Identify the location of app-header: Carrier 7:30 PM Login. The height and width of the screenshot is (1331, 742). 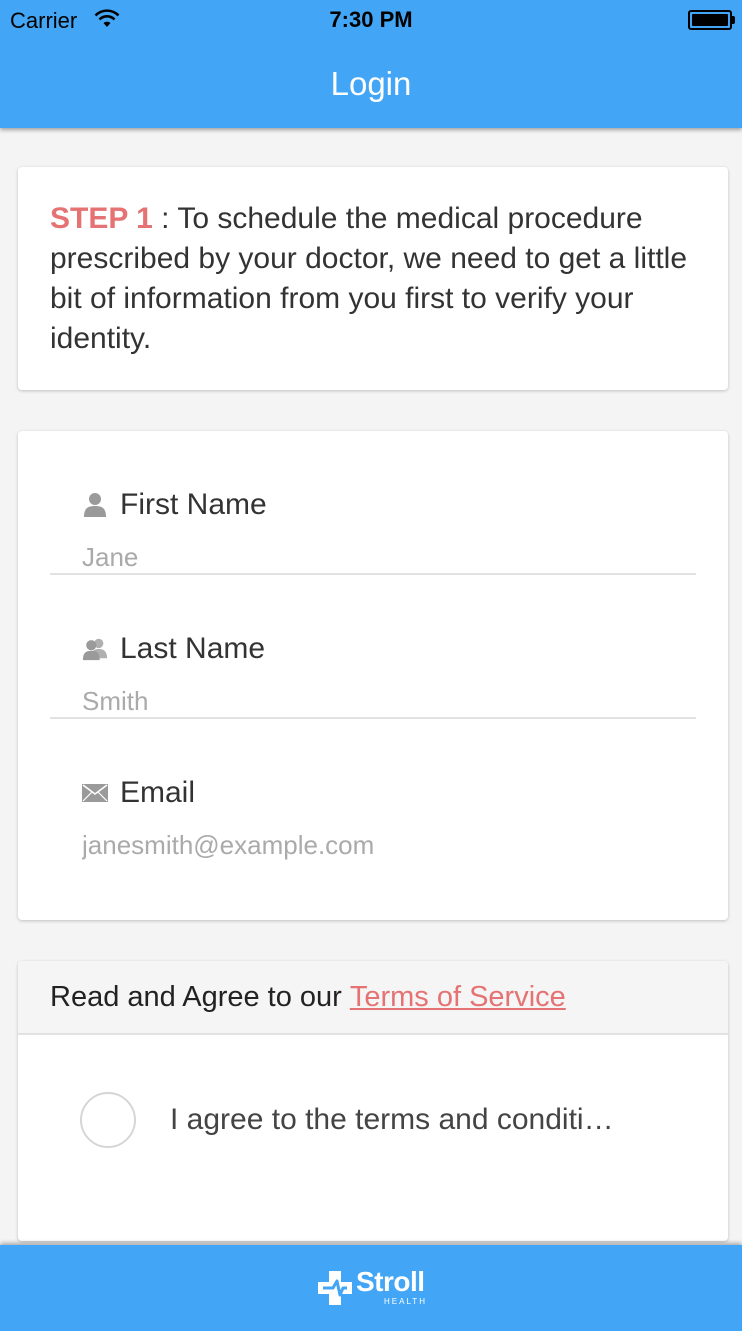
(371, 64).